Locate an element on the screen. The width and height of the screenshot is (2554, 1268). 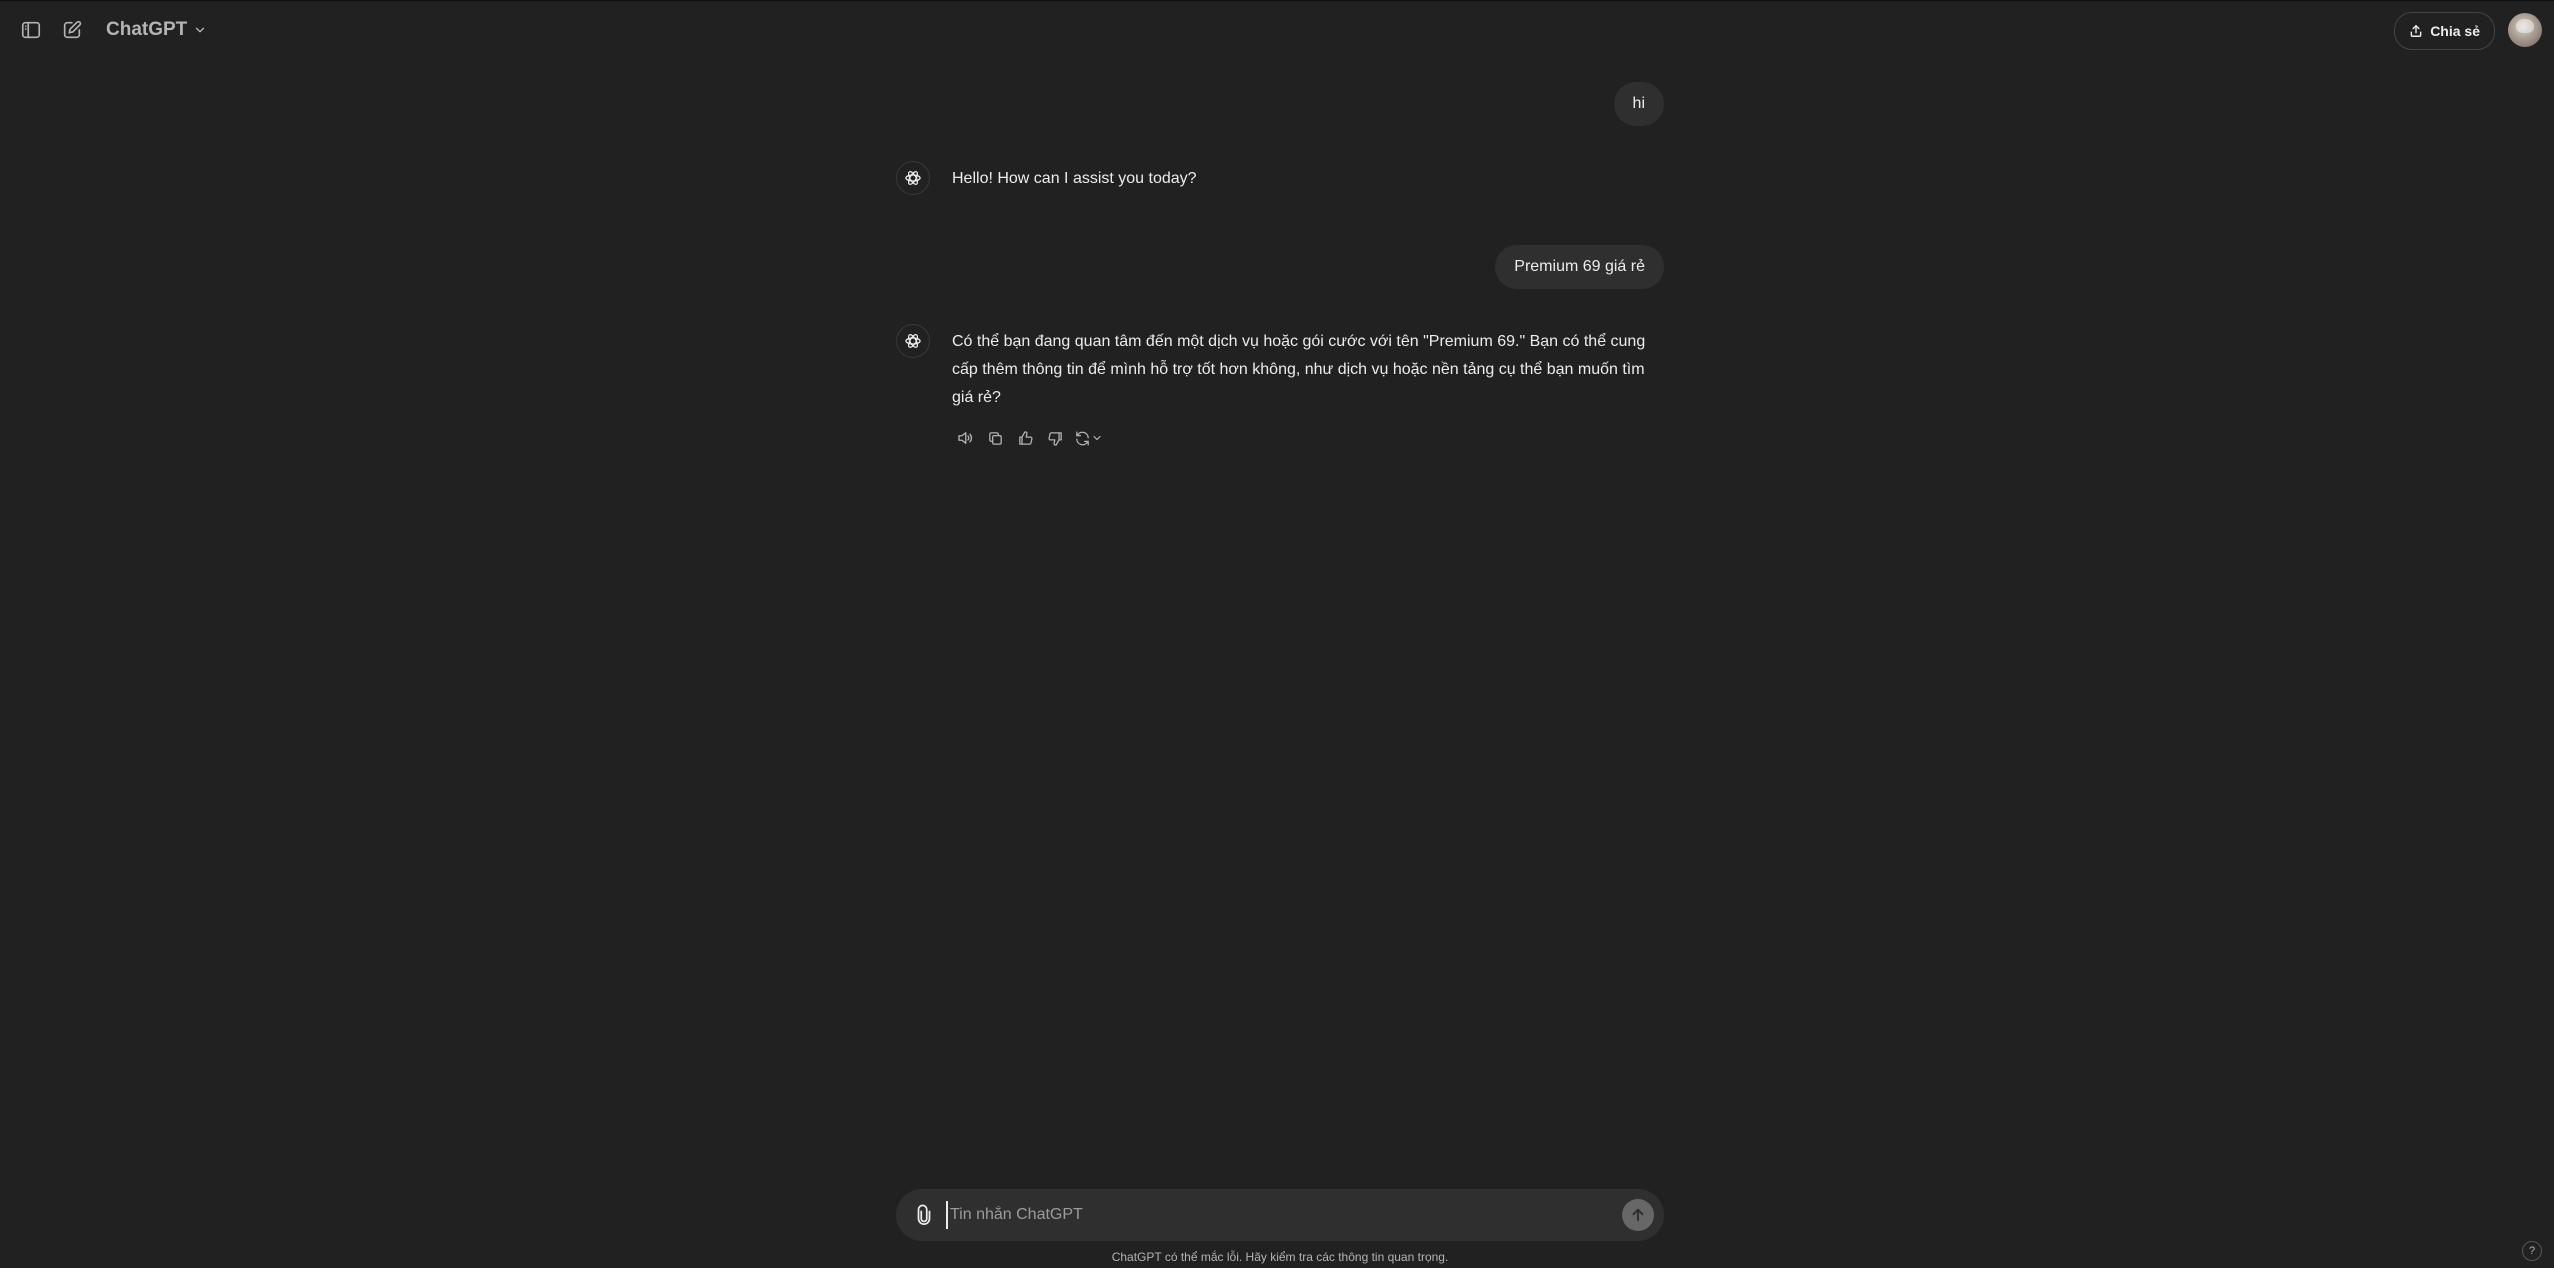
thumbs-down-icon is located at coordinates (1054, 438).